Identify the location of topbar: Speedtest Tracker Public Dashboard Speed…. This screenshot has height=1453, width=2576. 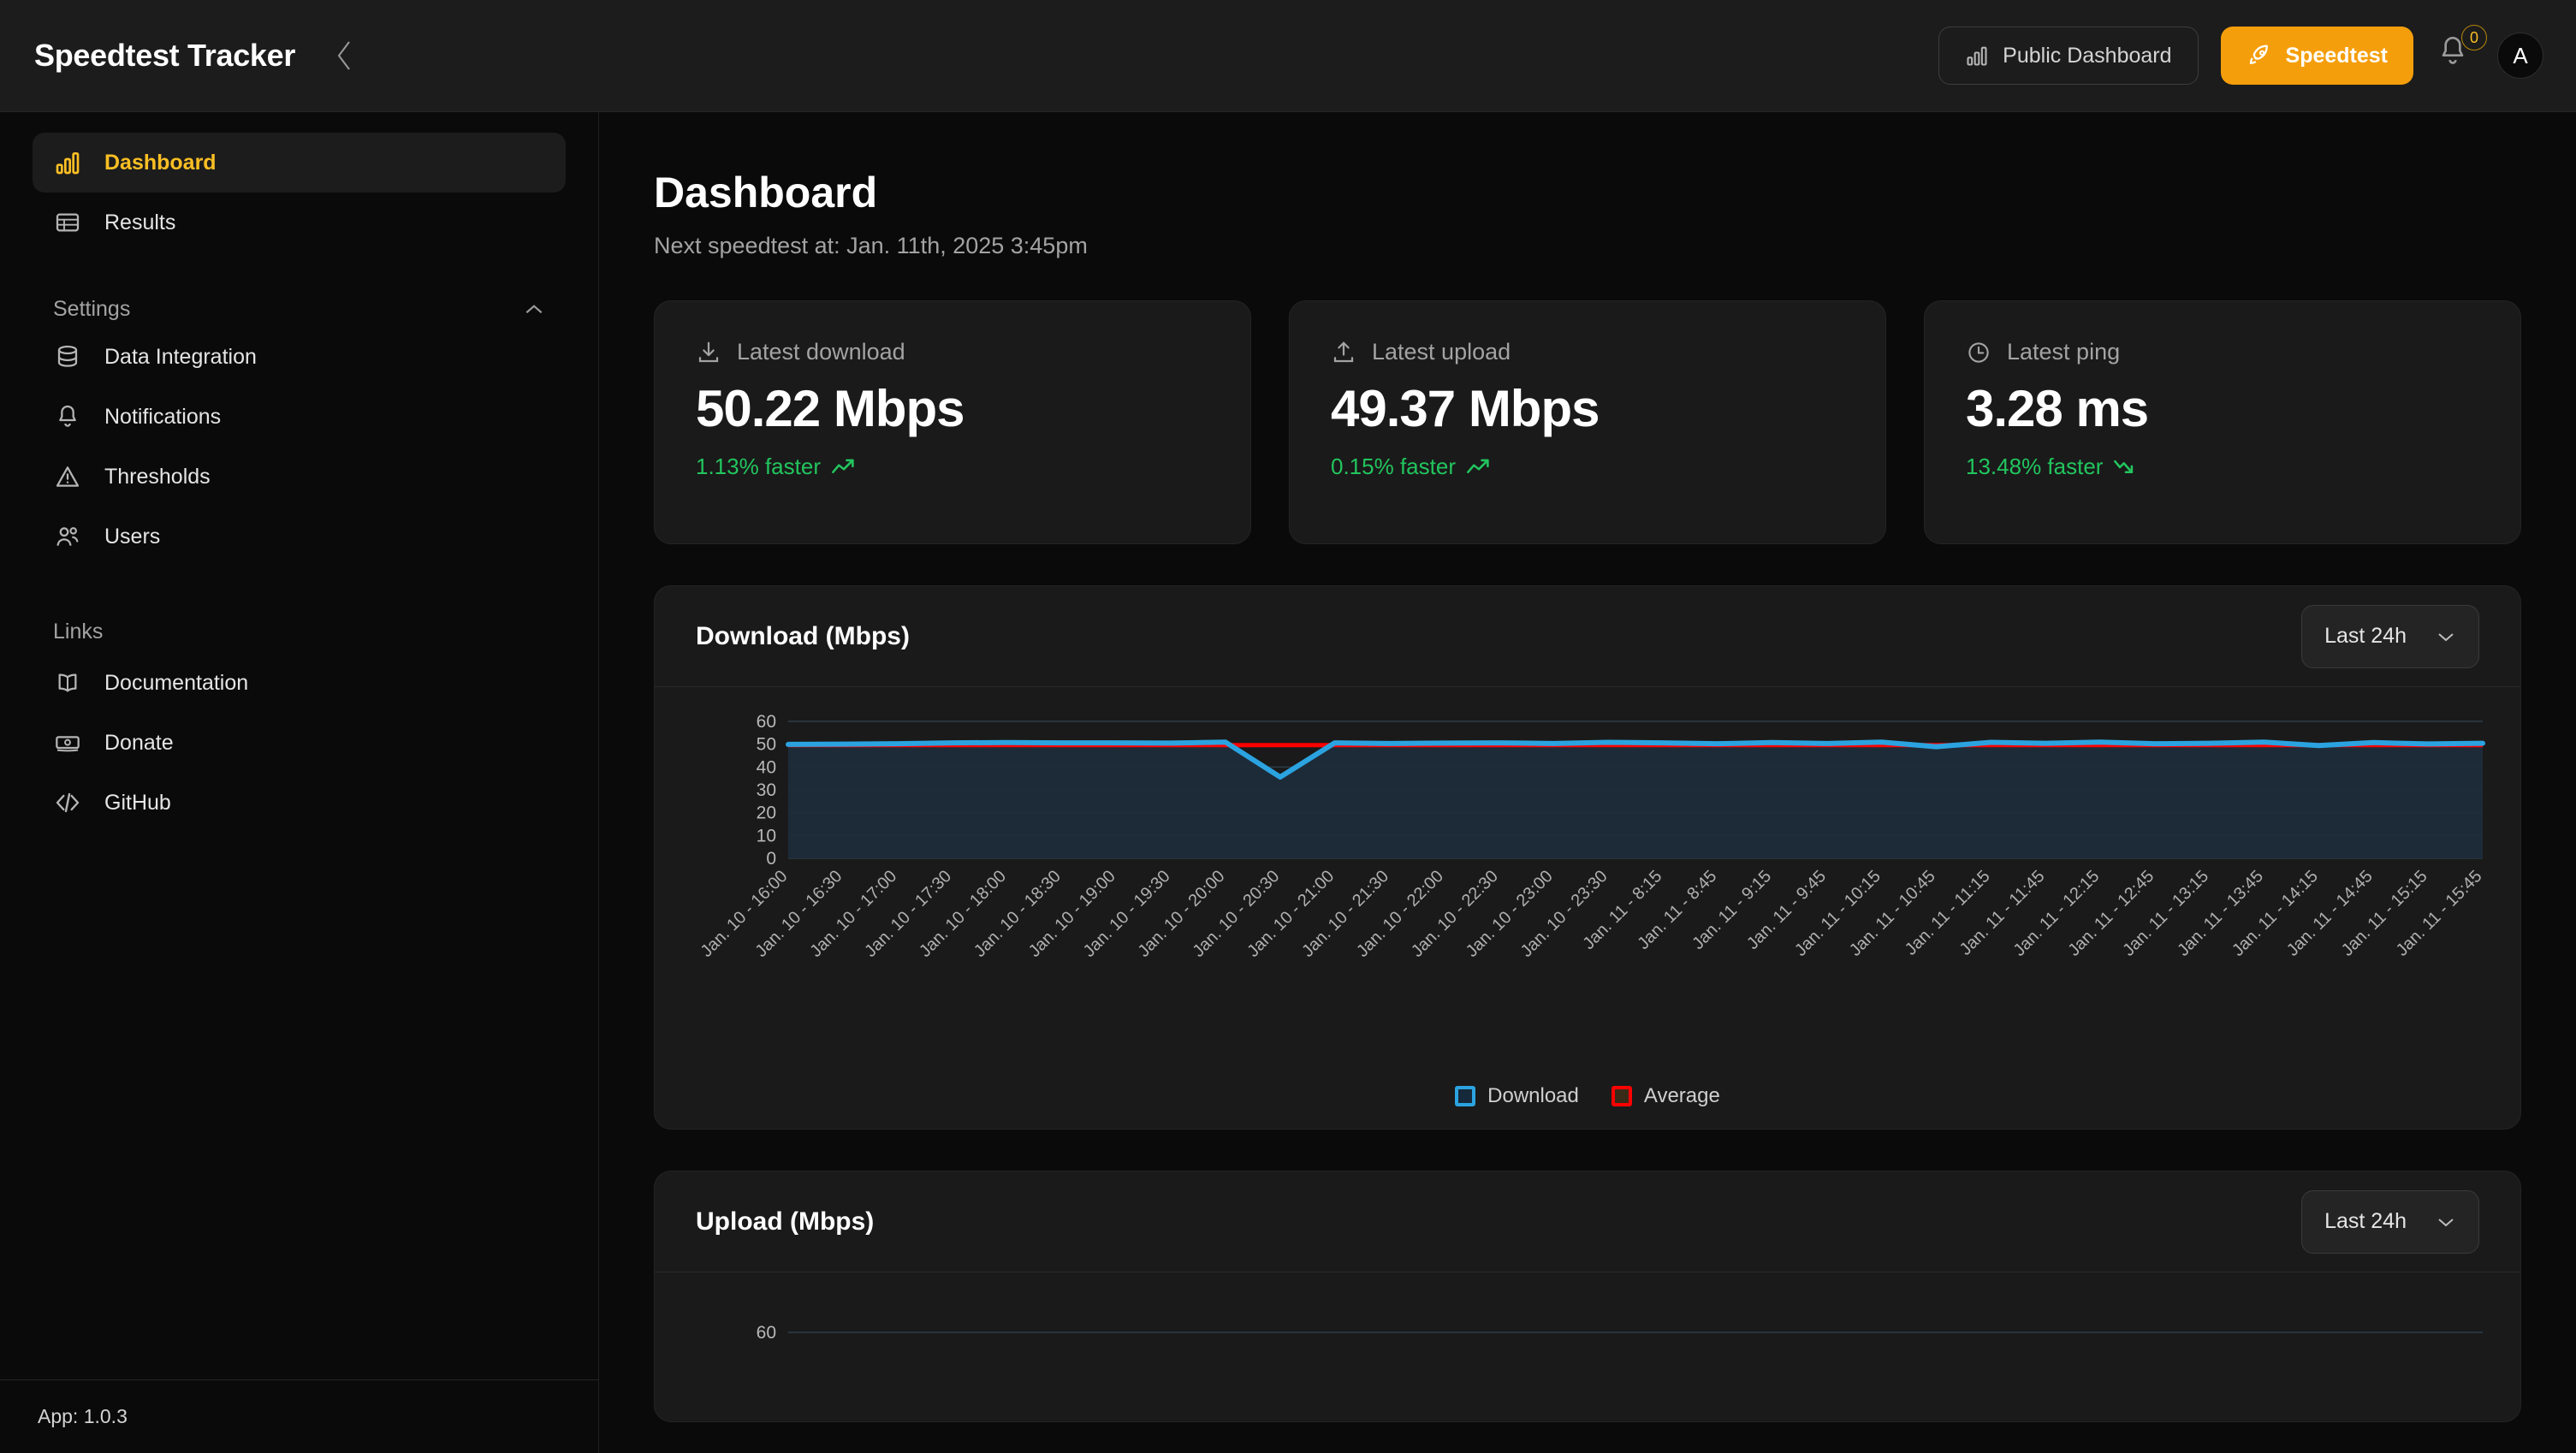
(1288, 56).